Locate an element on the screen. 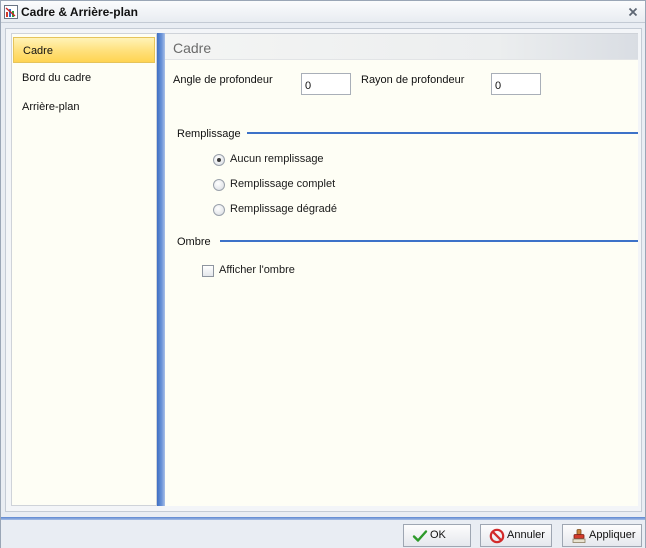  panel-header: Cadre is located at coordinates (401, 47).